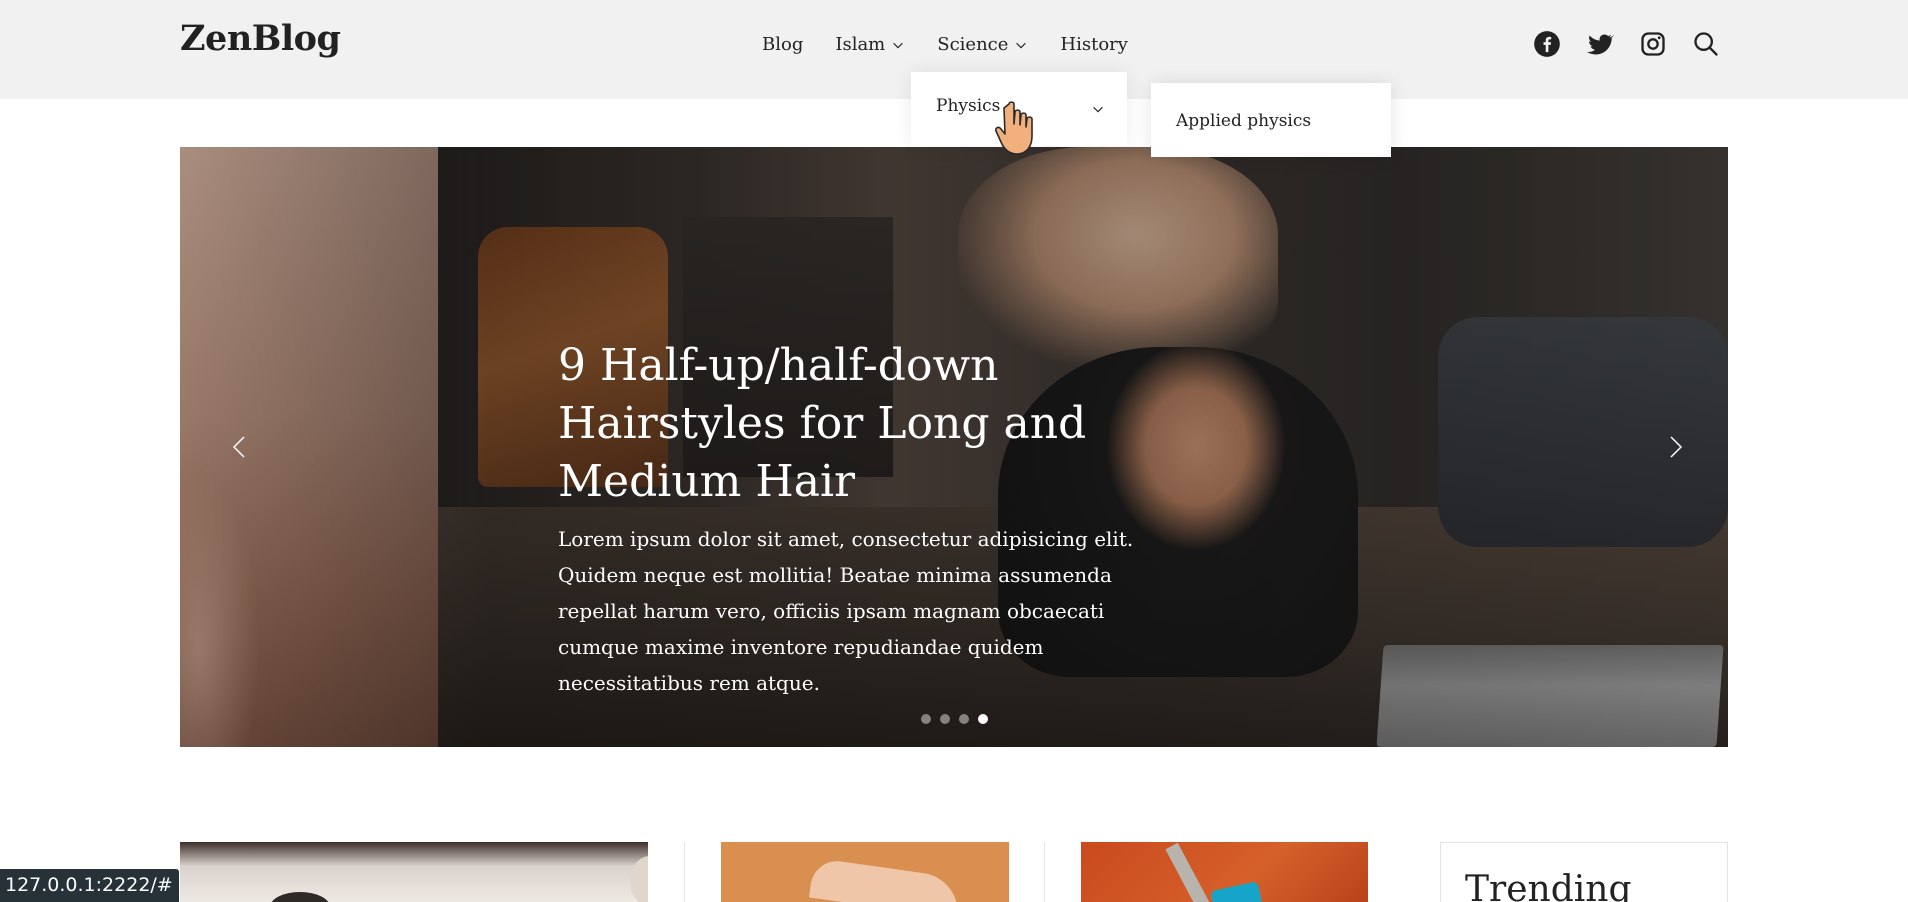 Image resolution: width=1908 pixels, height=902 pixels. I want to click on nav-item-label: Blog, so click(783, 44).